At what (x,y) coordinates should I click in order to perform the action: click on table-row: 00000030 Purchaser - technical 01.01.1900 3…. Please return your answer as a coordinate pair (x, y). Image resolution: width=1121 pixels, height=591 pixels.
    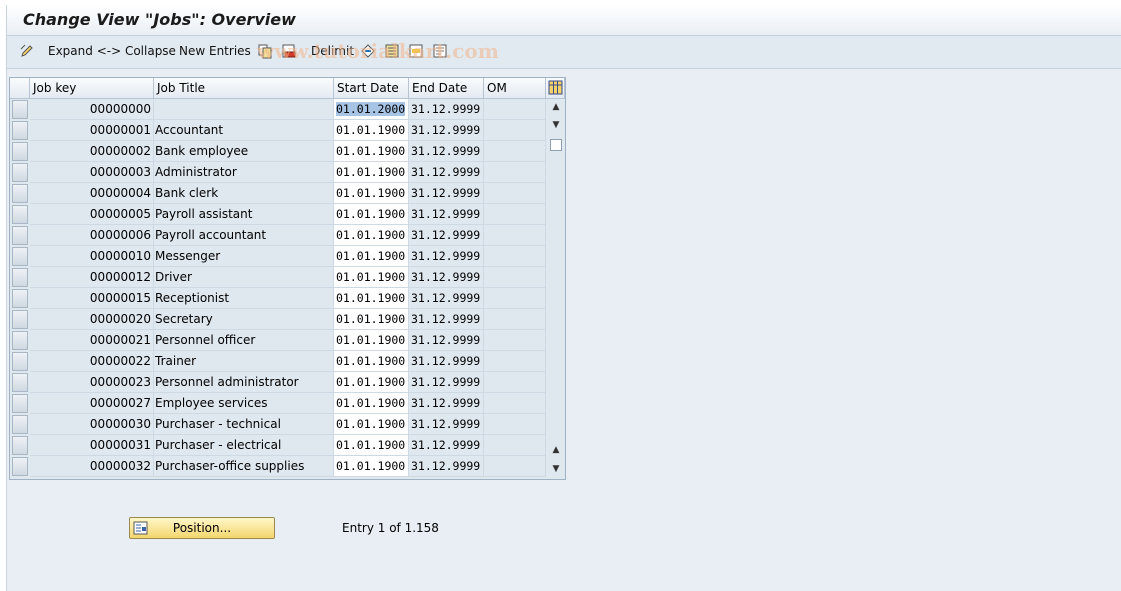
    Looking at the image, I should click on (278, 424).